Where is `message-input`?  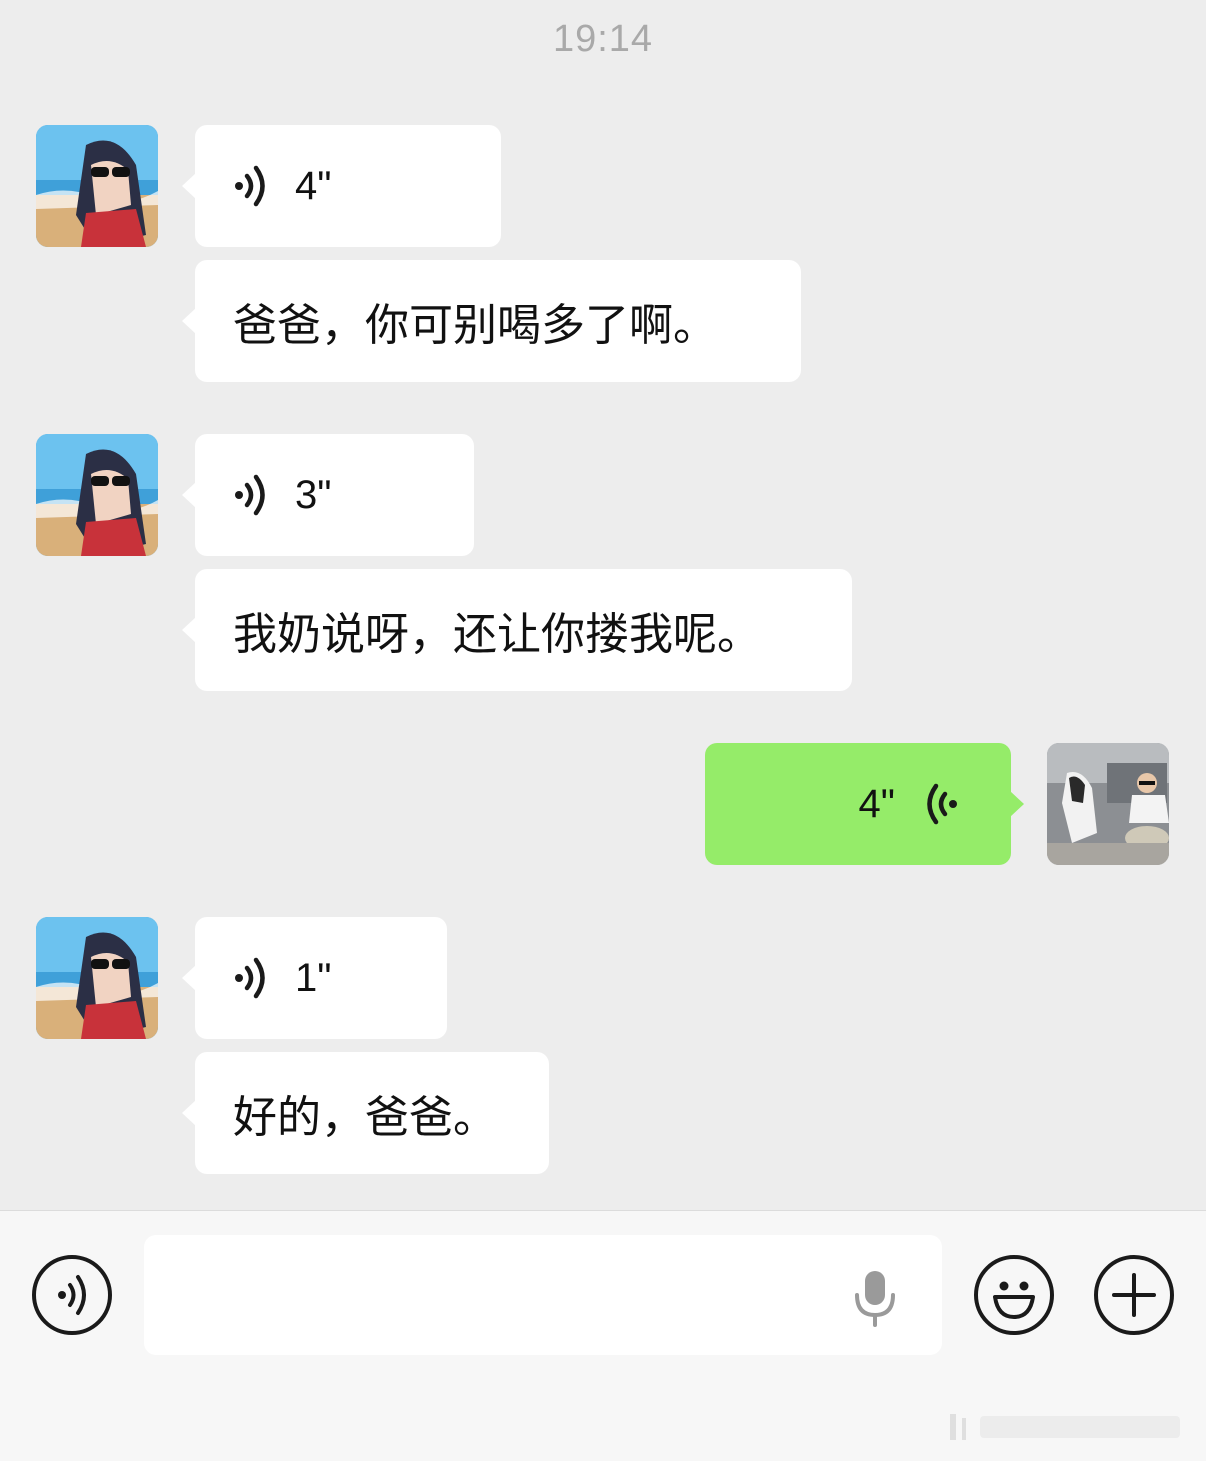 message-input is located at coordinates (543, 1295).